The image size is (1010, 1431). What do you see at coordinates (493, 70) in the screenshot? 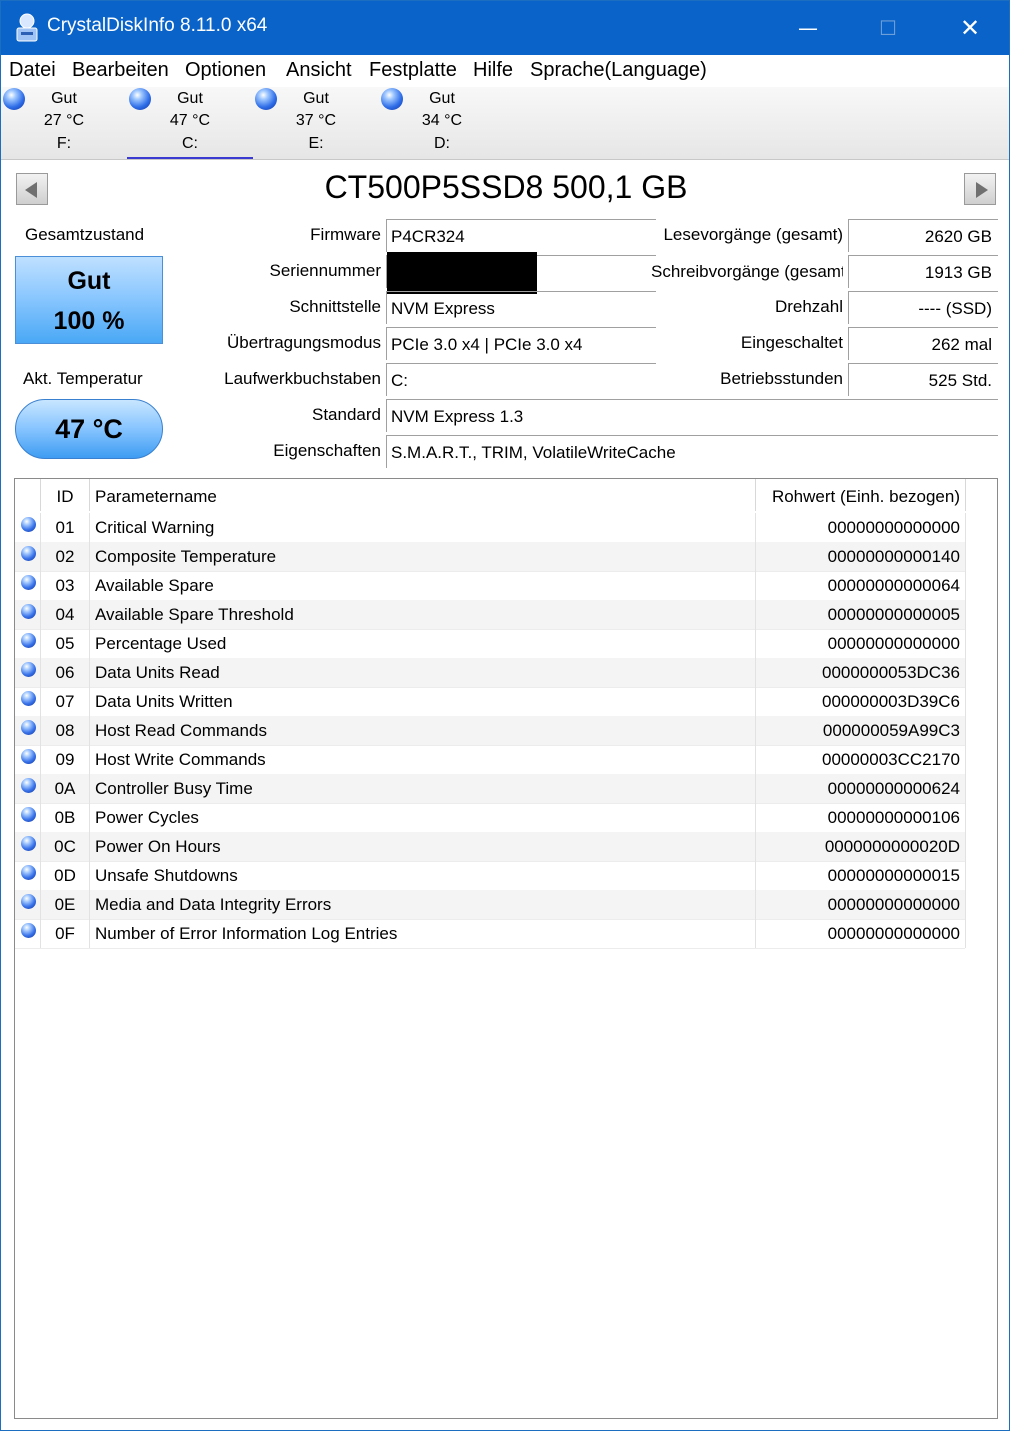
I see `menu-hilfe: Hilfe` at bounding box center [493, 70].